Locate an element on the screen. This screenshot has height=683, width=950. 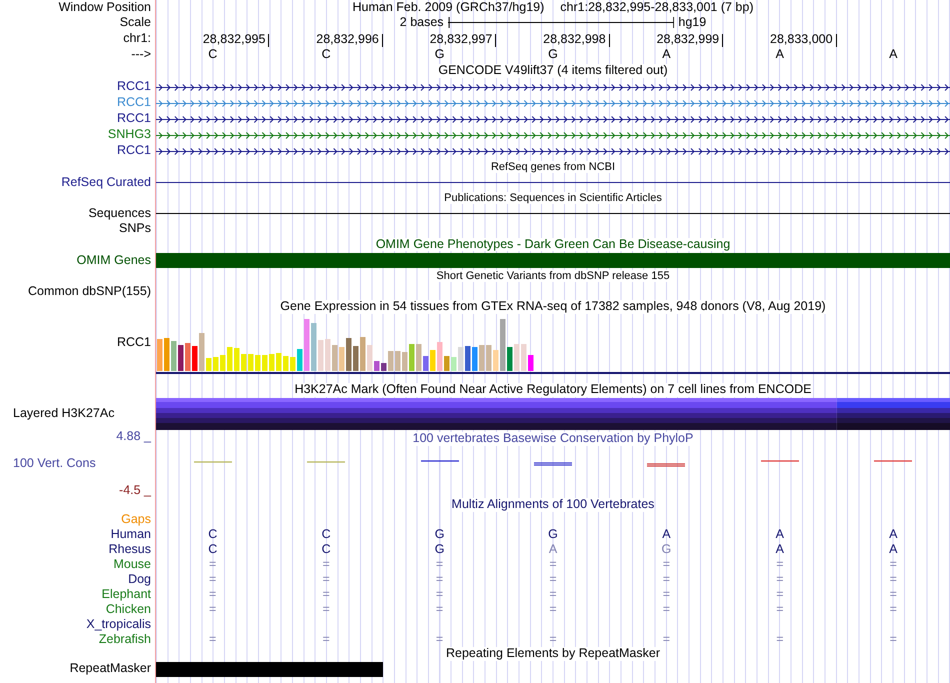
track-title: 100 vertebrates Basewise Conservation by PhyloP is located at coordinates (553, 439).